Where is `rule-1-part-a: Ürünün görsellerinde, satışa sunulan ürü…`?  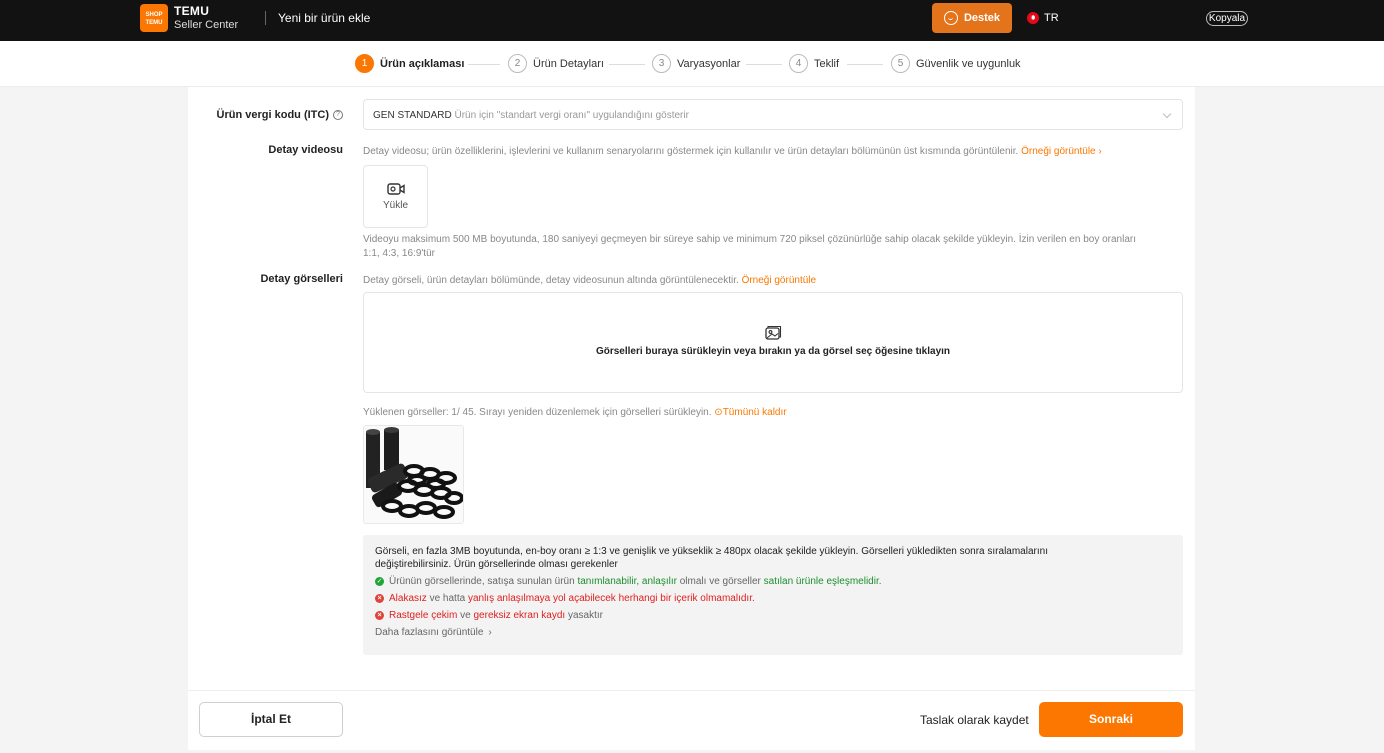
rule-1-part-a: Ürünün görsellerinde, satışa sunulan ürü… is located at coordinates (482, 581).